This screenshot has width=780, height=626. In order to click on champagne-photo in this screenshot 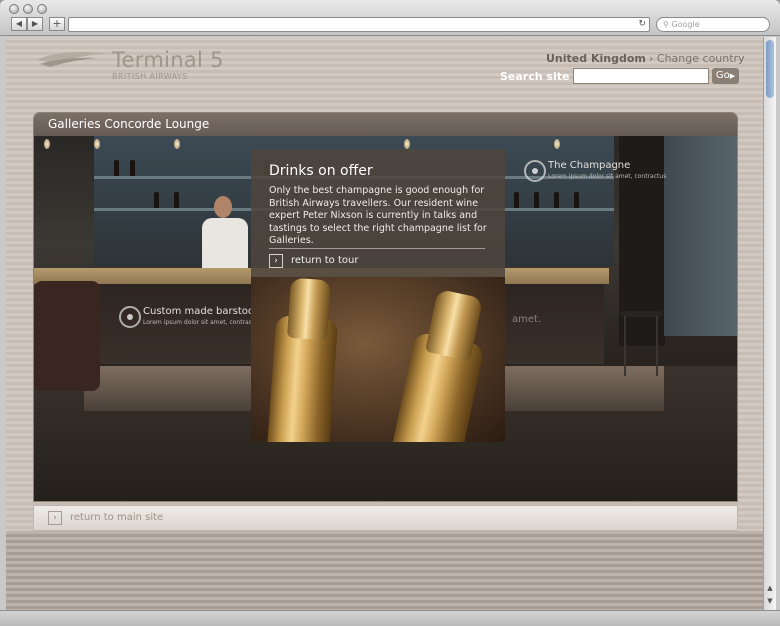, I will do `click(378, 359)`.